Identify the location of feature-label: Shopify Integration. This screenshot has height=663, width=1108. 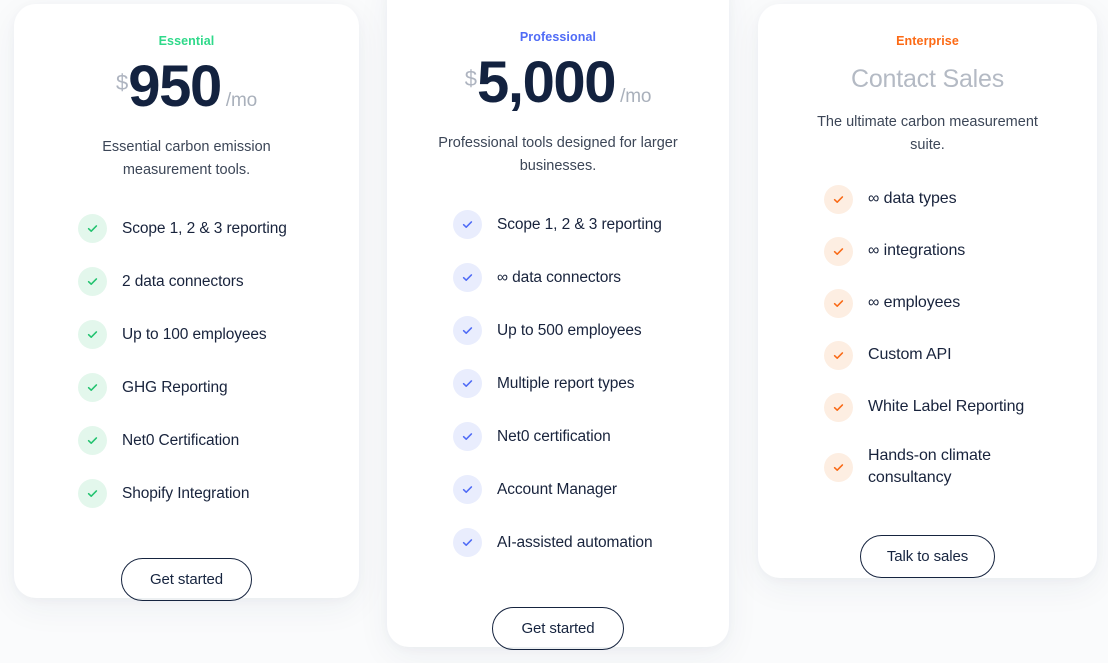
(186, 493).